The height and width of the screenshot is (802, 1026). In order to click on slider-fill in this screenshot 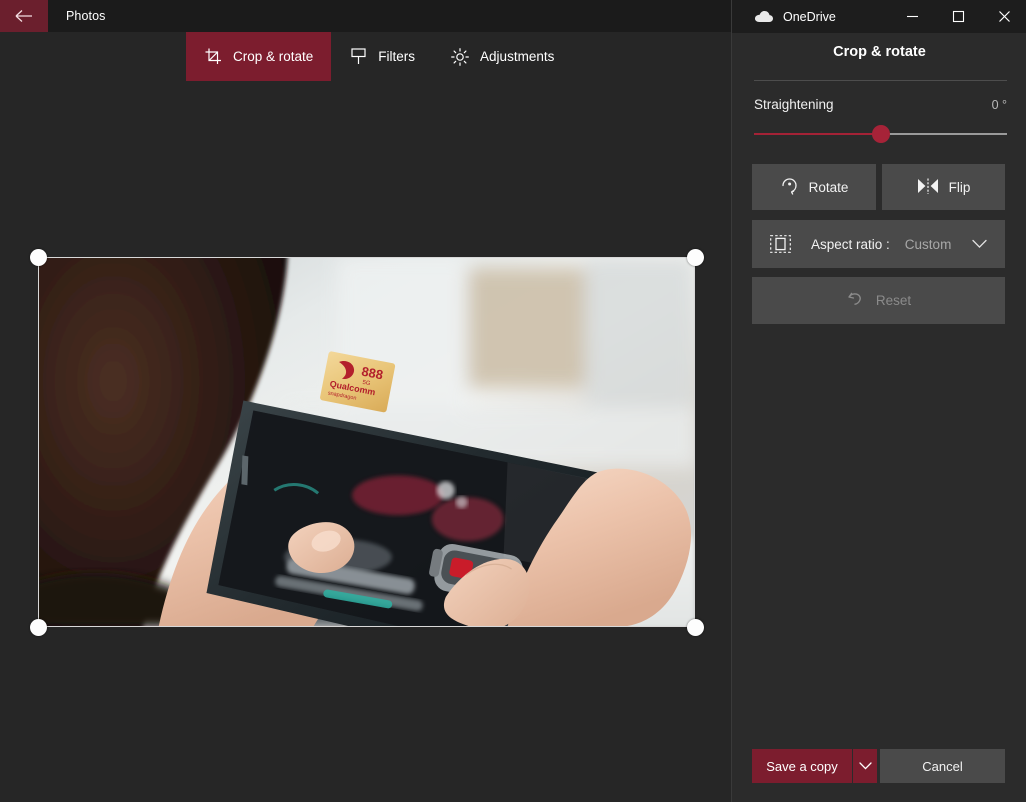, I will do `click(817, 134)`.